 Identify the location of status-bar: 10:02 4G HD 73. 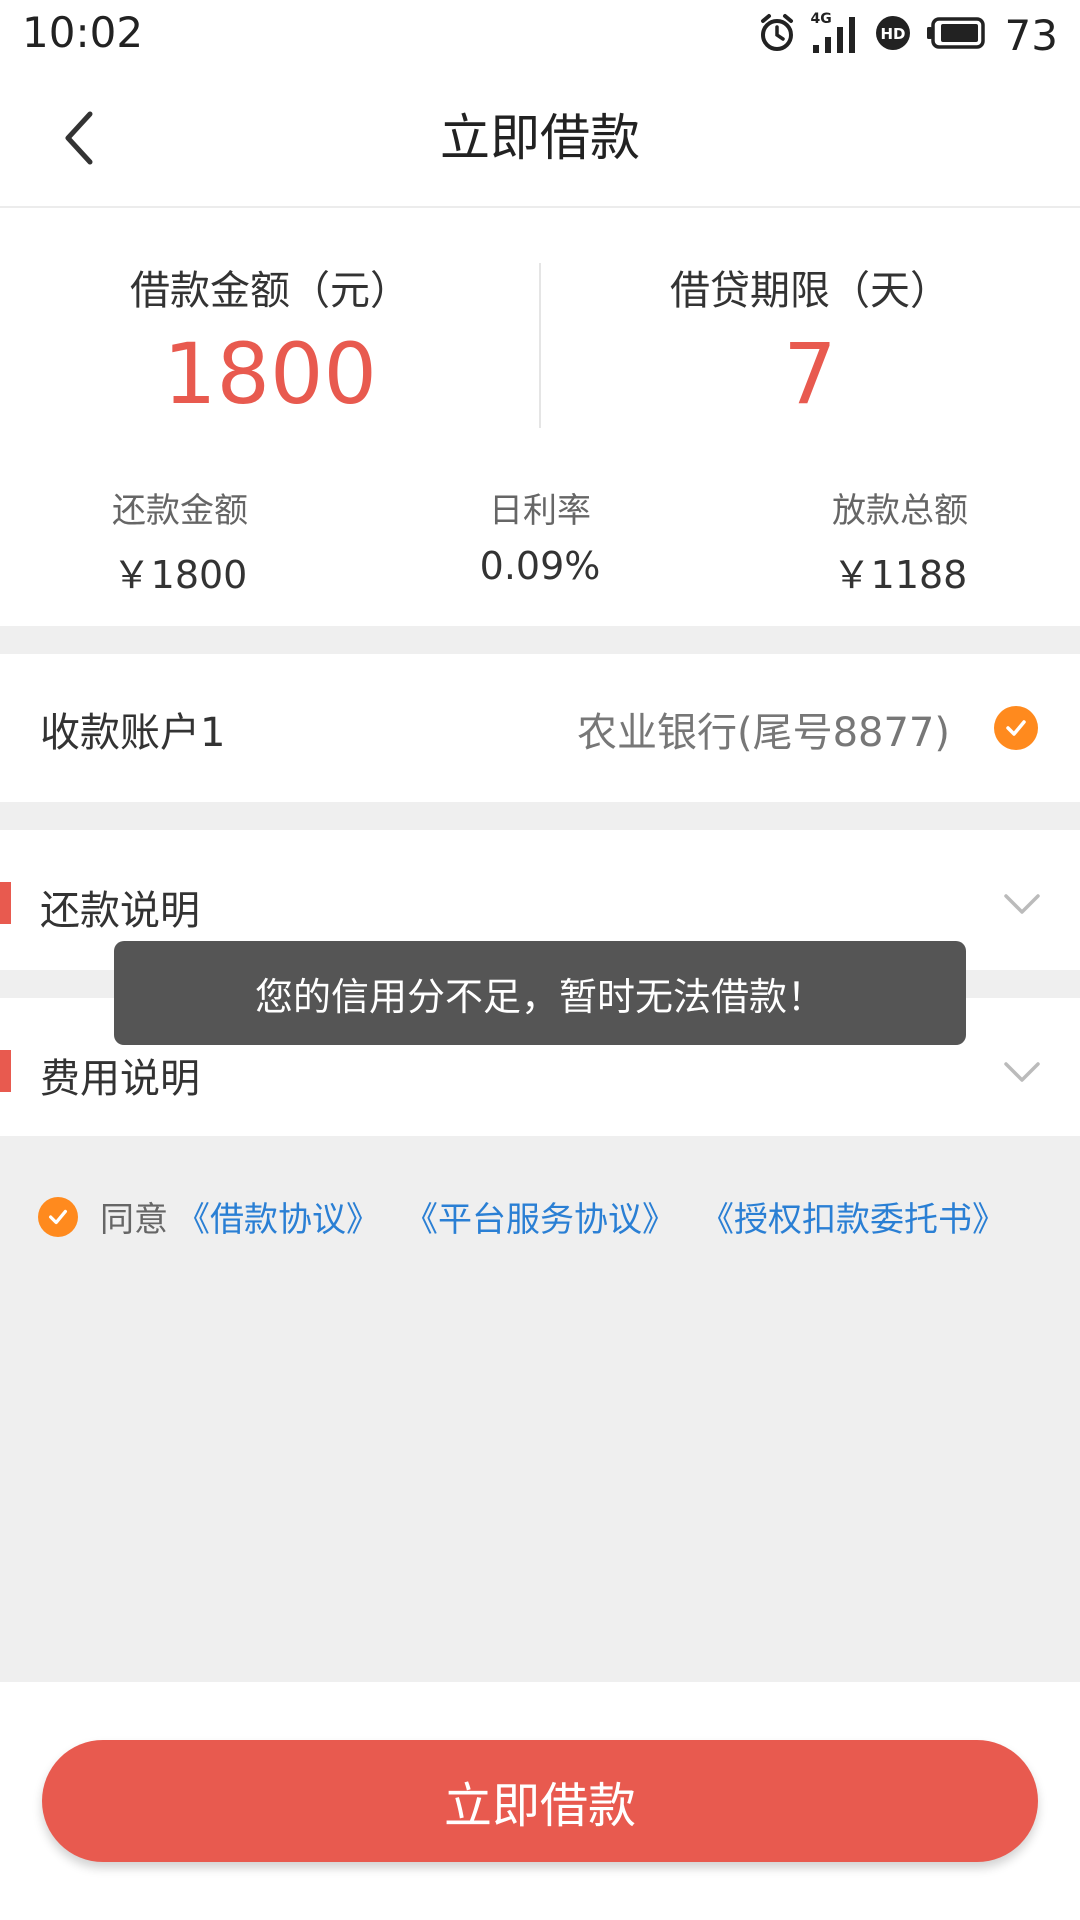
(540, 35).